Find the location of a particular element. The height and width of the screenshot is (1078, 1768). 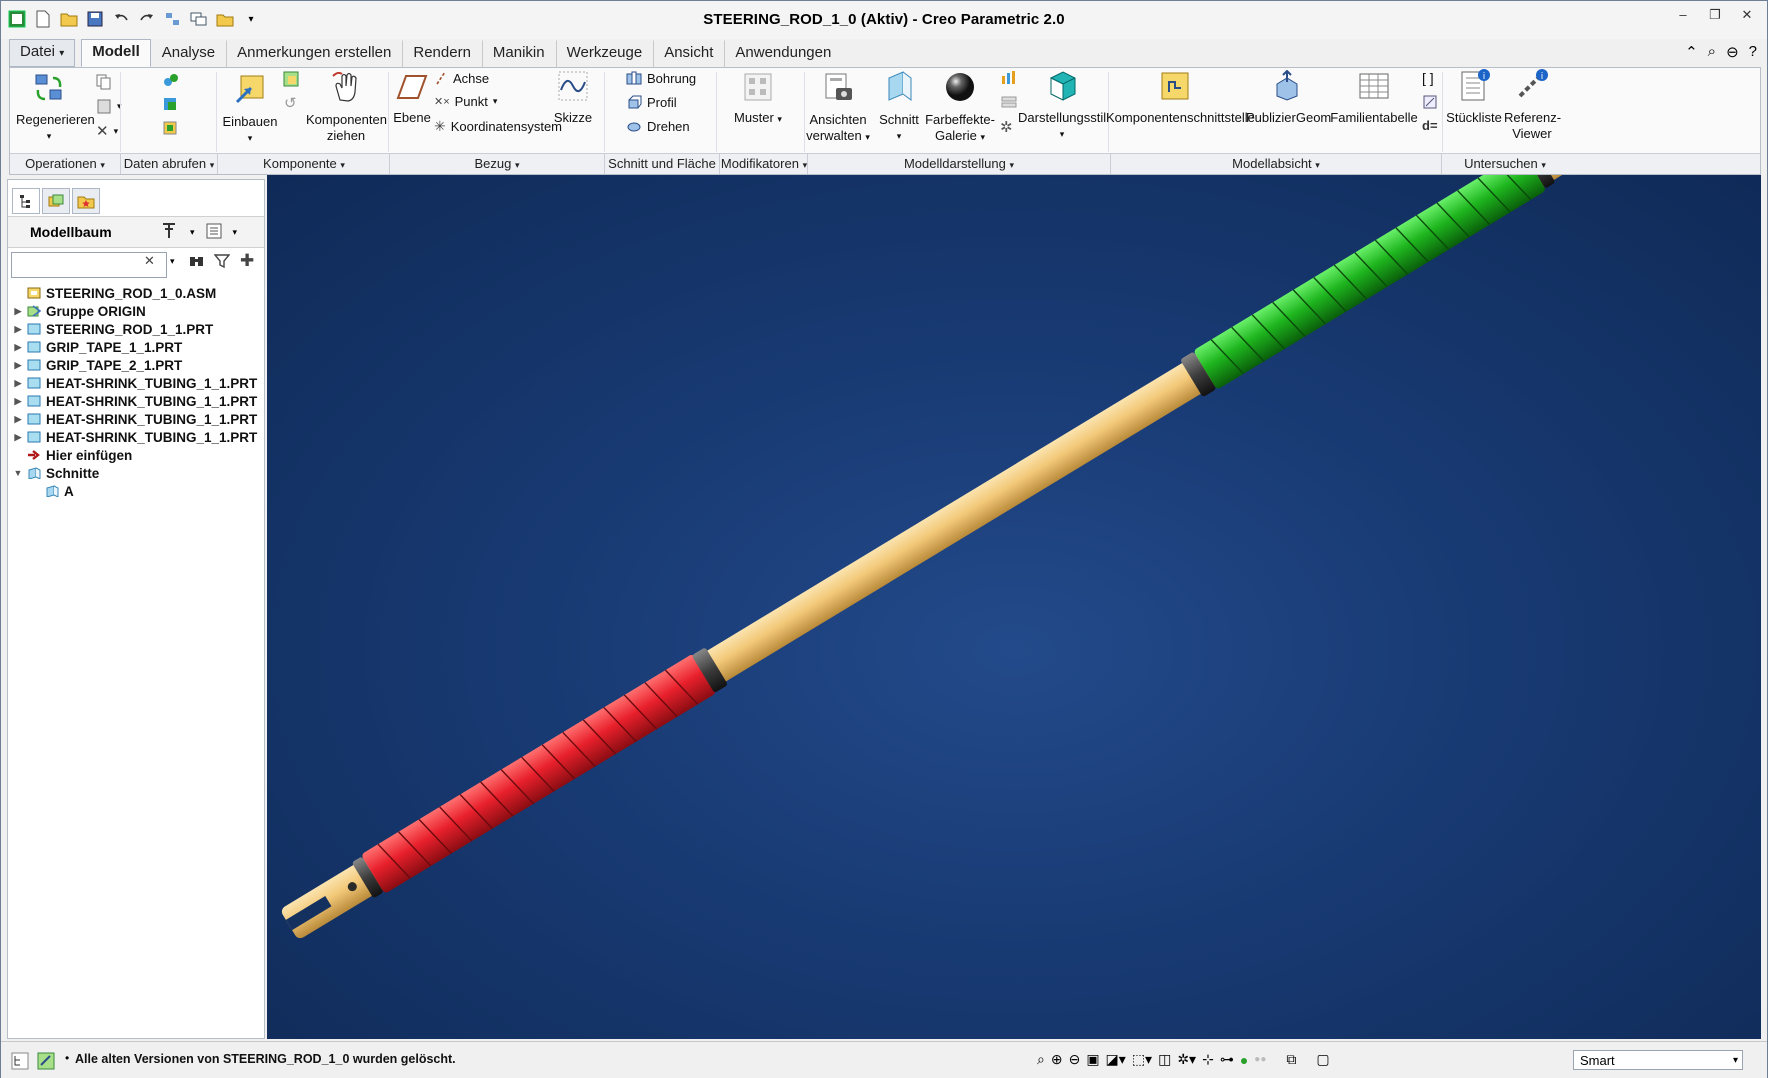

minimize-icon: – is located at coordinates (1683, 15).